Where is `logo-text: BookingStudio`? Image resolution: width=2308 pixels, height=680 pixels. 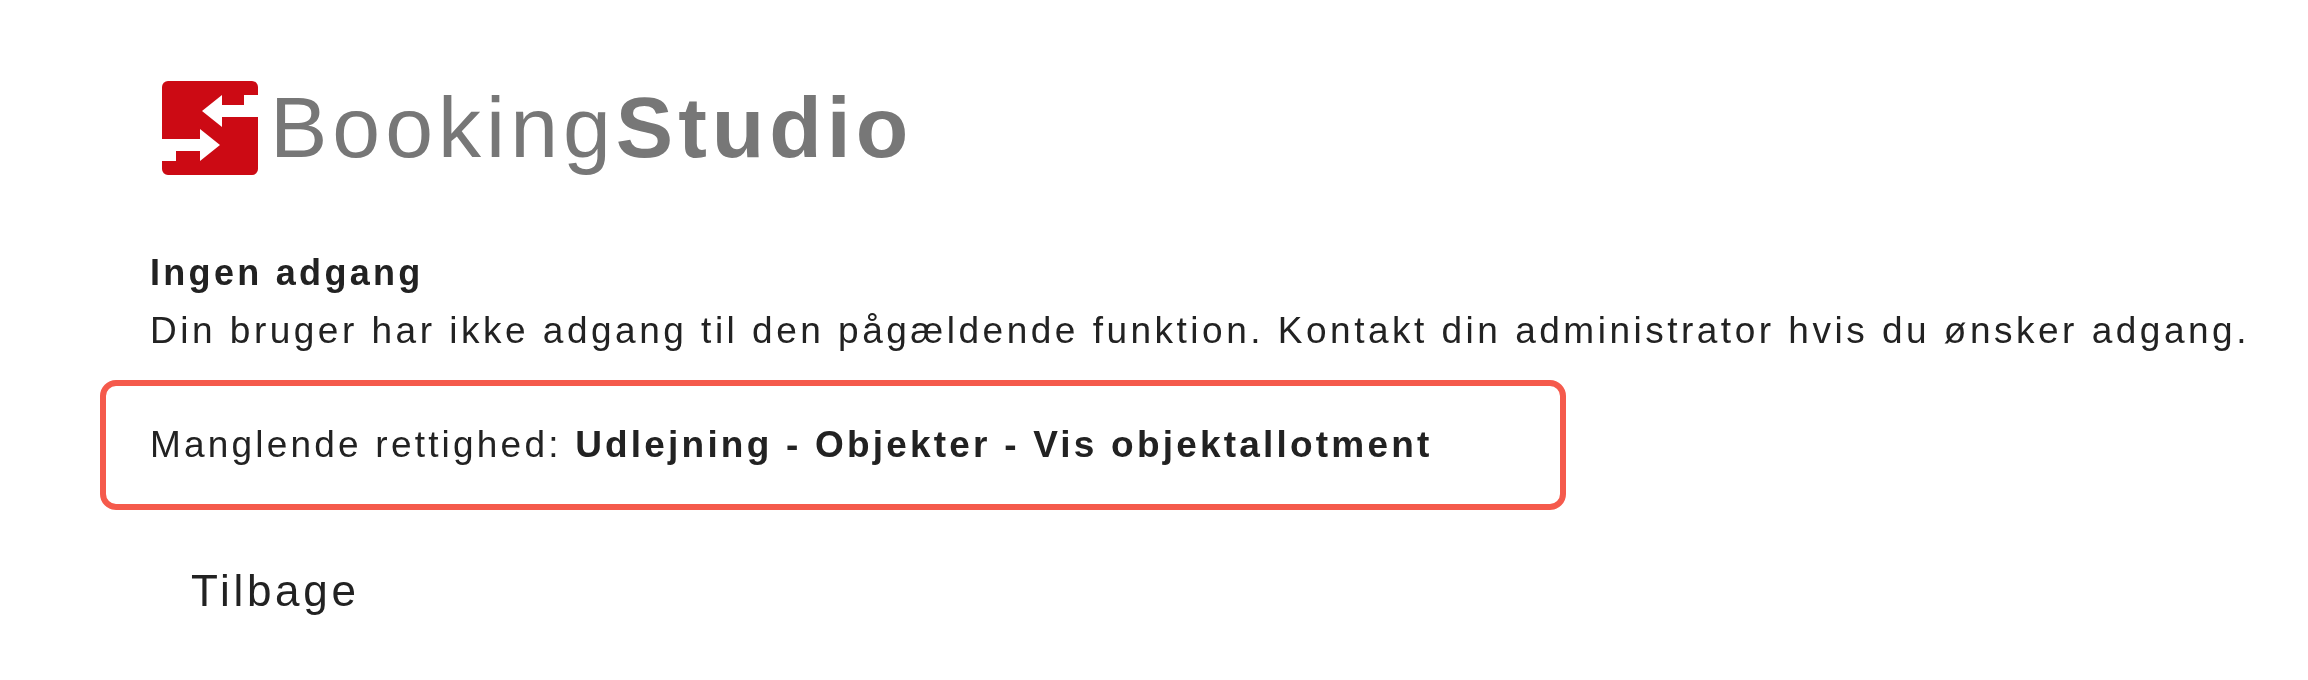 logo-text: BookingStudio is located at coordinates (592, 127).